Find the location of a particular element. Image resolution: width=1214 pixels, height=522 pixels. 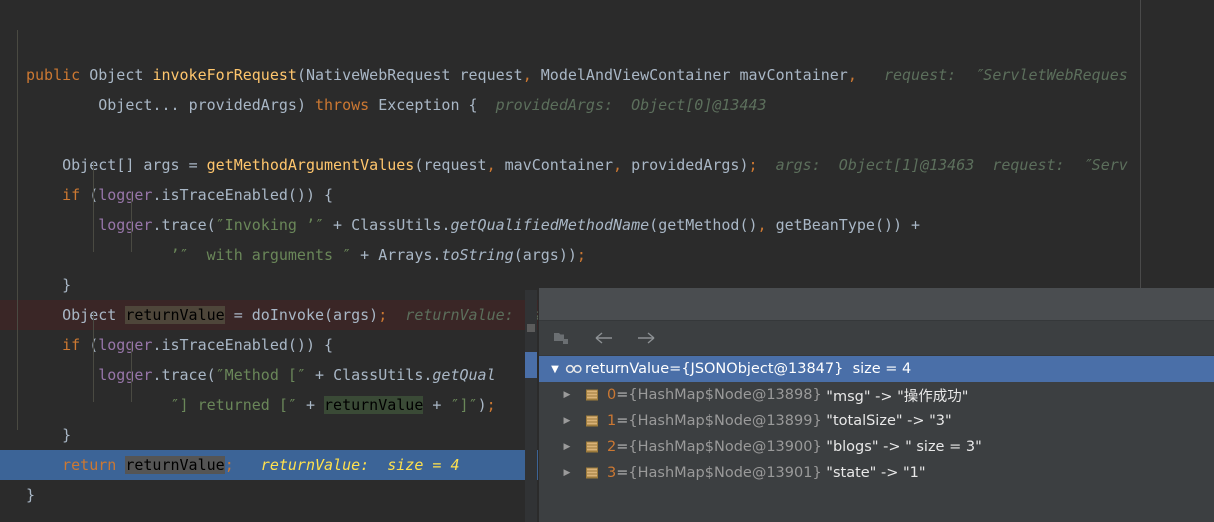

entry-index: 1 is located at coordinates (612, 421).